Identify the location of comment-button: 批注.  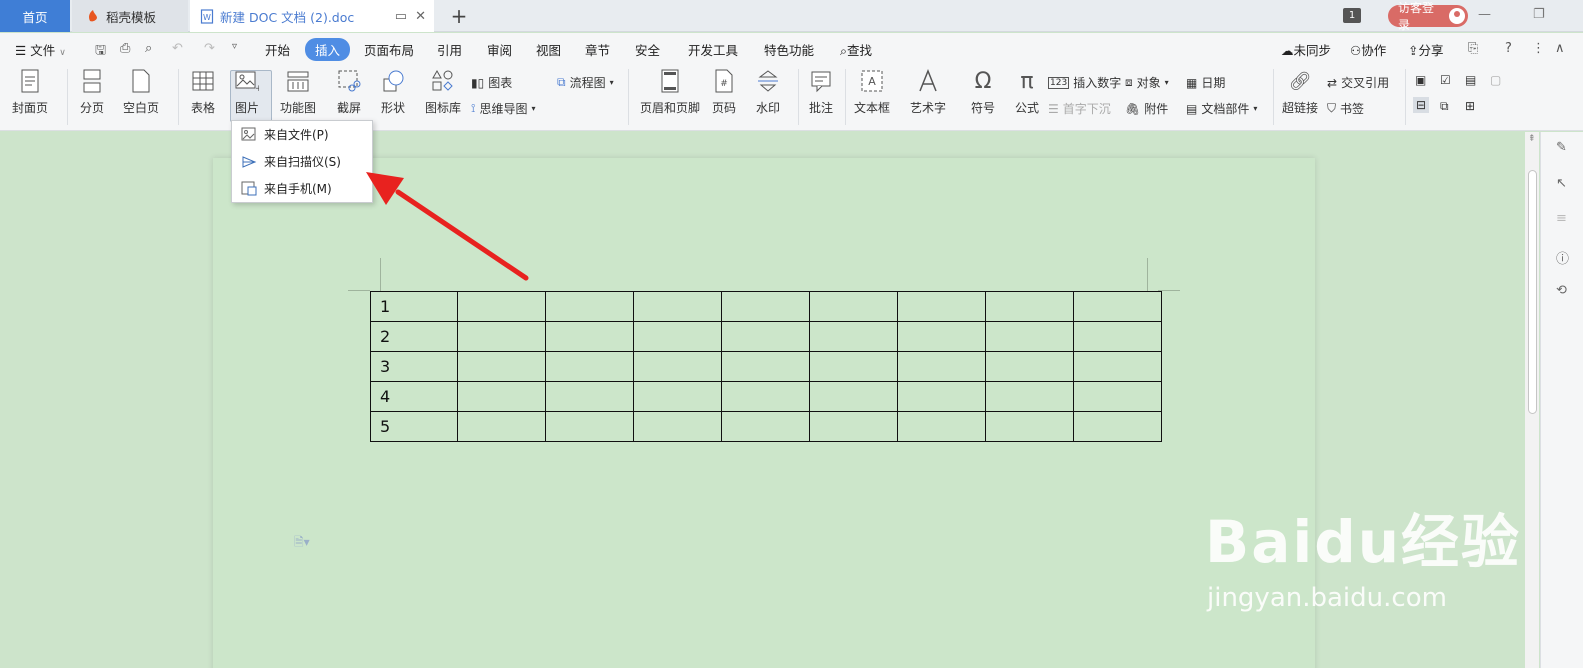
(821, 91).